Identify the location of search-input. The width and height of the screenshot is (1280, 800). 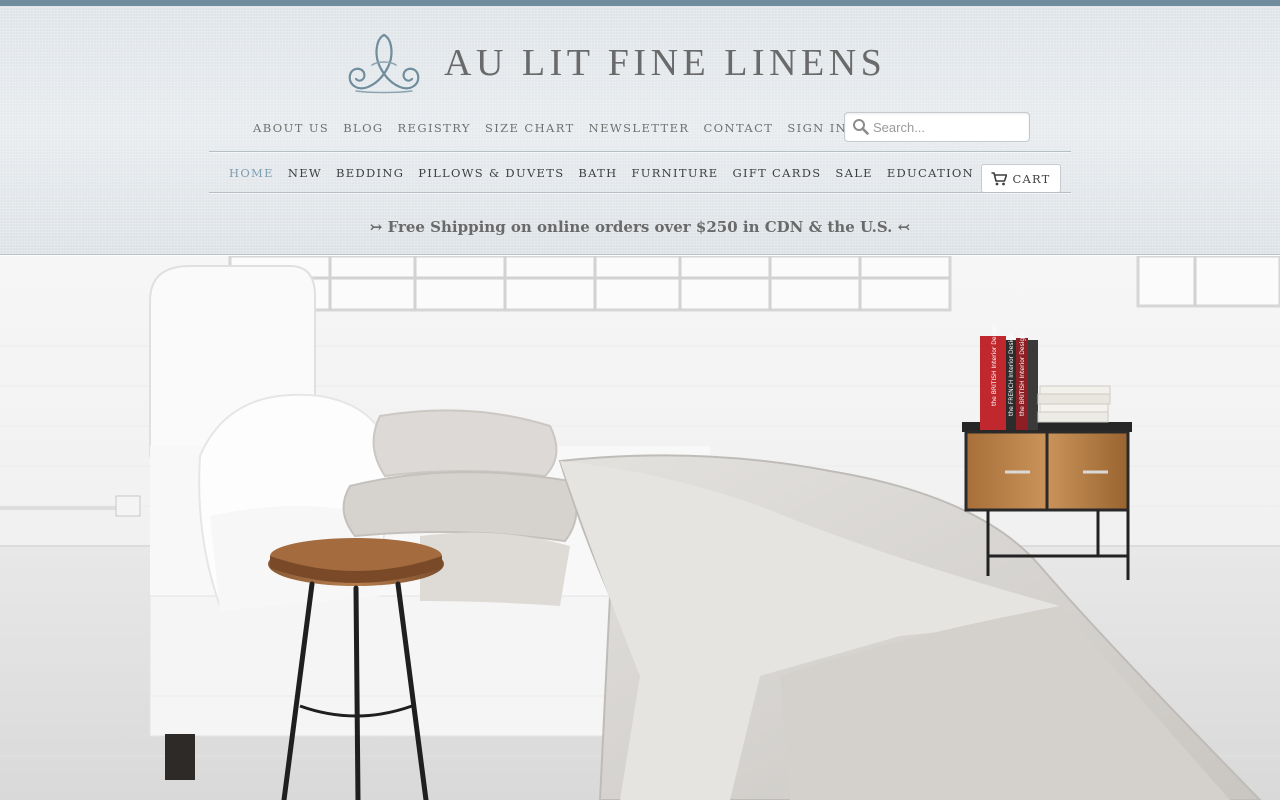
(948, 127).